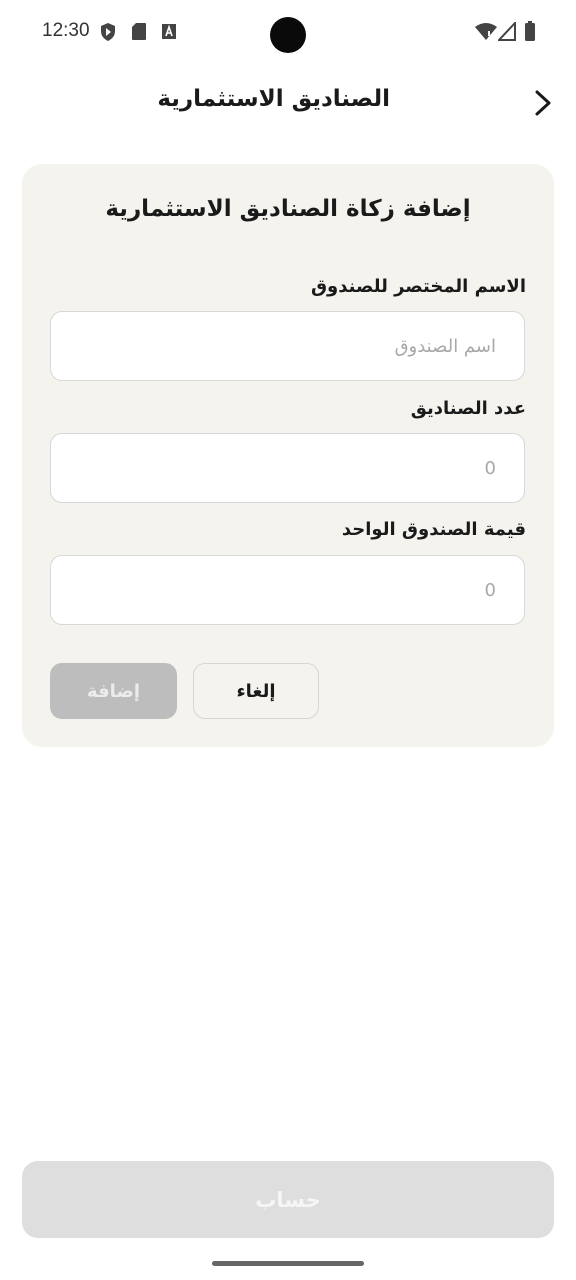 The image size is (576, 1280). Describe the element at coordinates (139, 33) in the screenshot. I see `sd-card-icon` at that location.